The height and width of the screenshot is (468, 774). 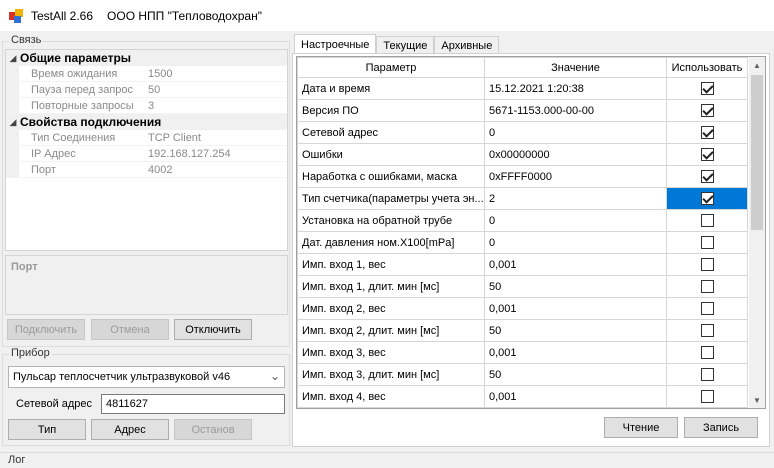 What do you see at coordinates (391, 132) in the screenshot?
I see `param-cell: Сетевой адрес` at bounding box center [391, 132].